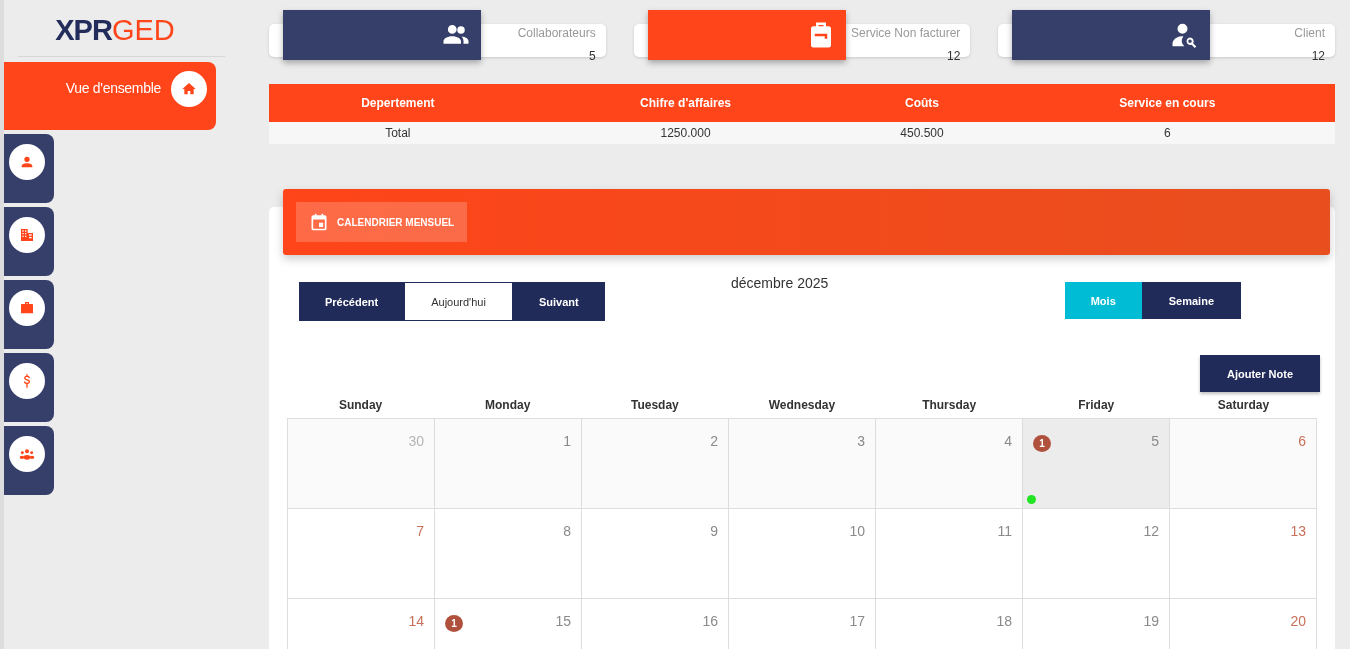 The width and height of the screenshot is (1350, 649). What do you see at coordinates (802, 624) in the screenshot?
I see `calendar-day: 17` at bounding box center [802, 624].